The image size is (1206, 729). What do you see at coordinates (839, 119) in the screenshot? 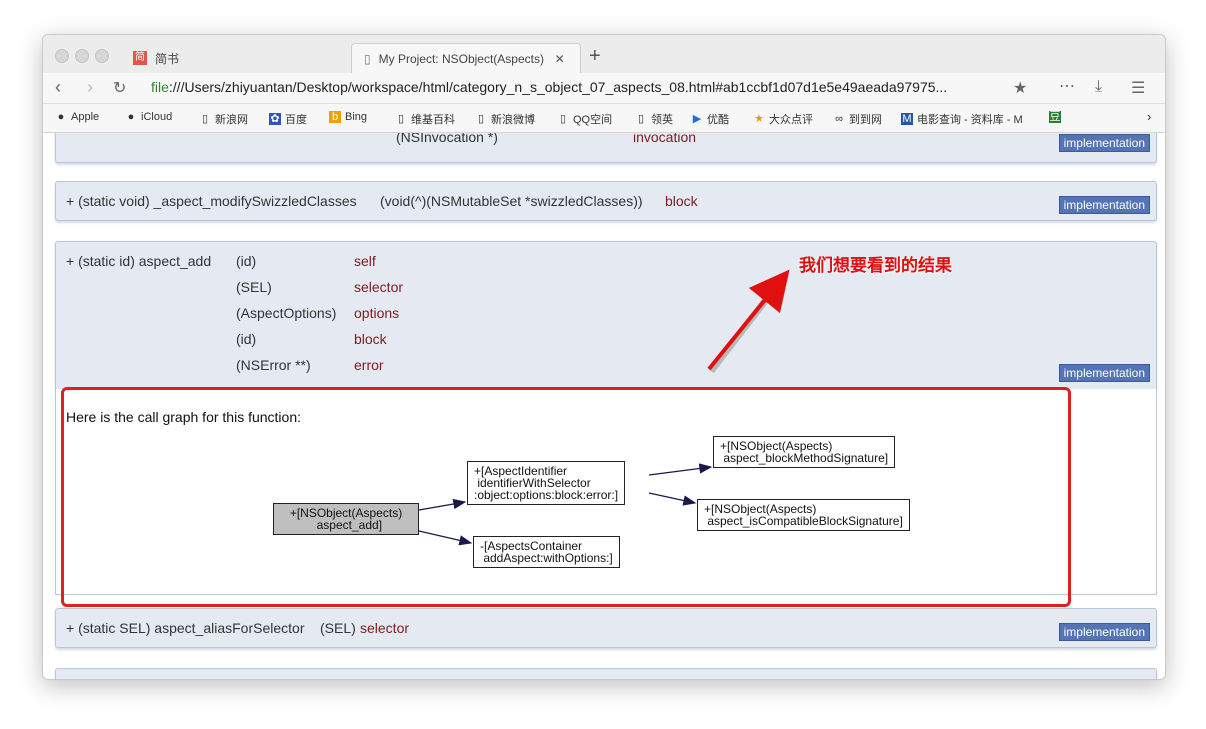
I see `owl-icon: ∞` at bounding box center [839, 119].